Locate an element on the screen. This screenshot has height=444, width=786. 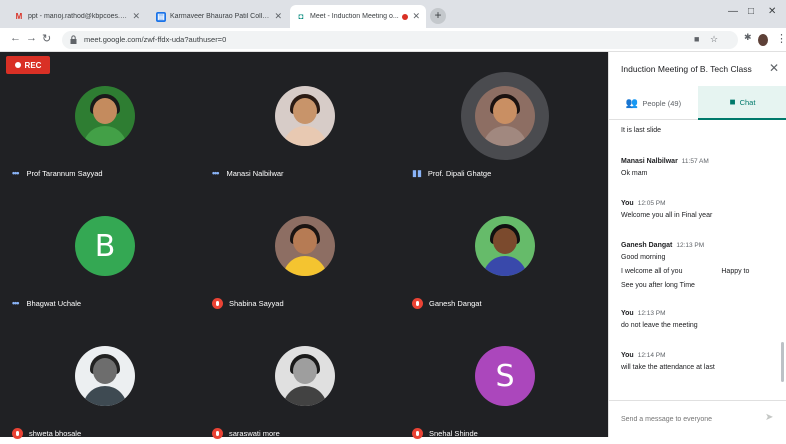
tab-college: ▤ Karmaveer Bhaurao Patil College... ✕ is located at coordinates (219, 16).